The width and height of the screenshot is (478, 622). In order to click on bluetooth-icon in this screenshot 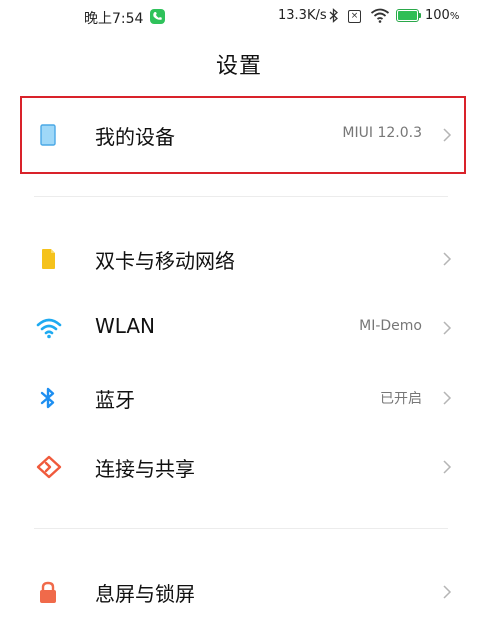, I will do `click(48, 398)`.